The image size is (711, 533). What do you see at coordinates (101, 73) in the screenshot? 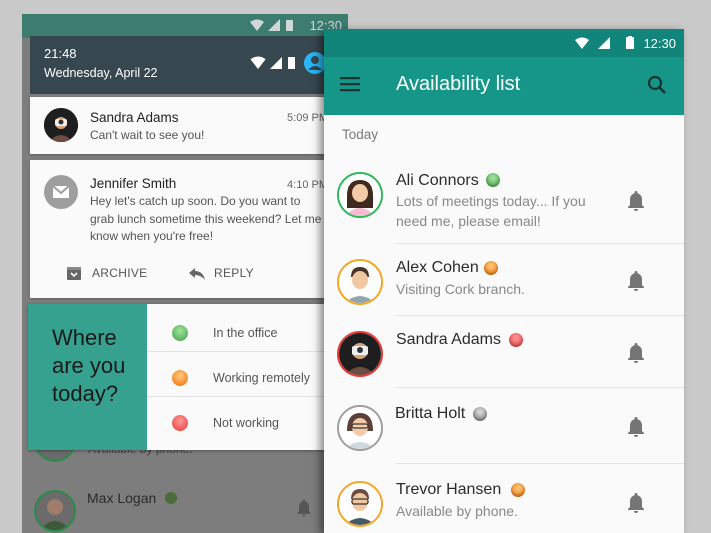
I see `shade-date: Wednesday, April 22` at bounding box center [101, 73].